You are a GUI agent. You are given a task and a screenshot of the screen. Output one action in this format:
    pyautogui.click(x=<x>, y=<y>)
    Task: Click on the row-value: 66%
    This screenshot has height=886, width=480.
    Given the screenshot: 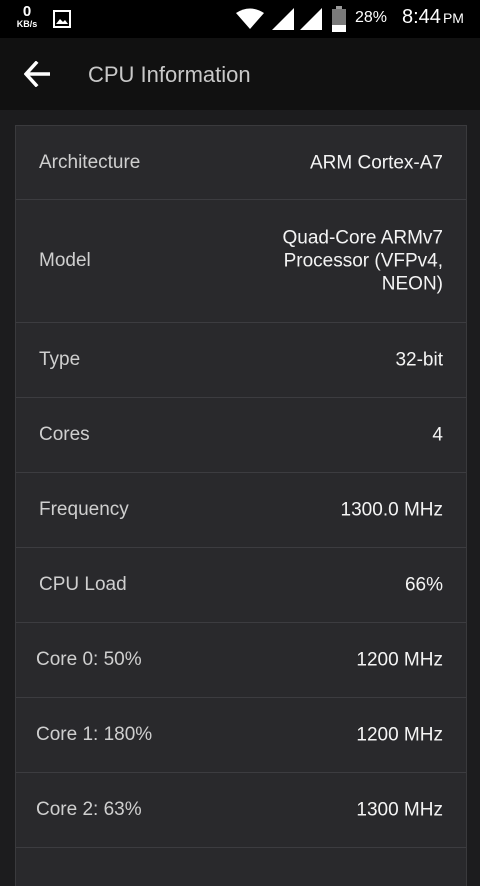 What is the action you would take?
    pyautogui.click(x=423, y=585)
    